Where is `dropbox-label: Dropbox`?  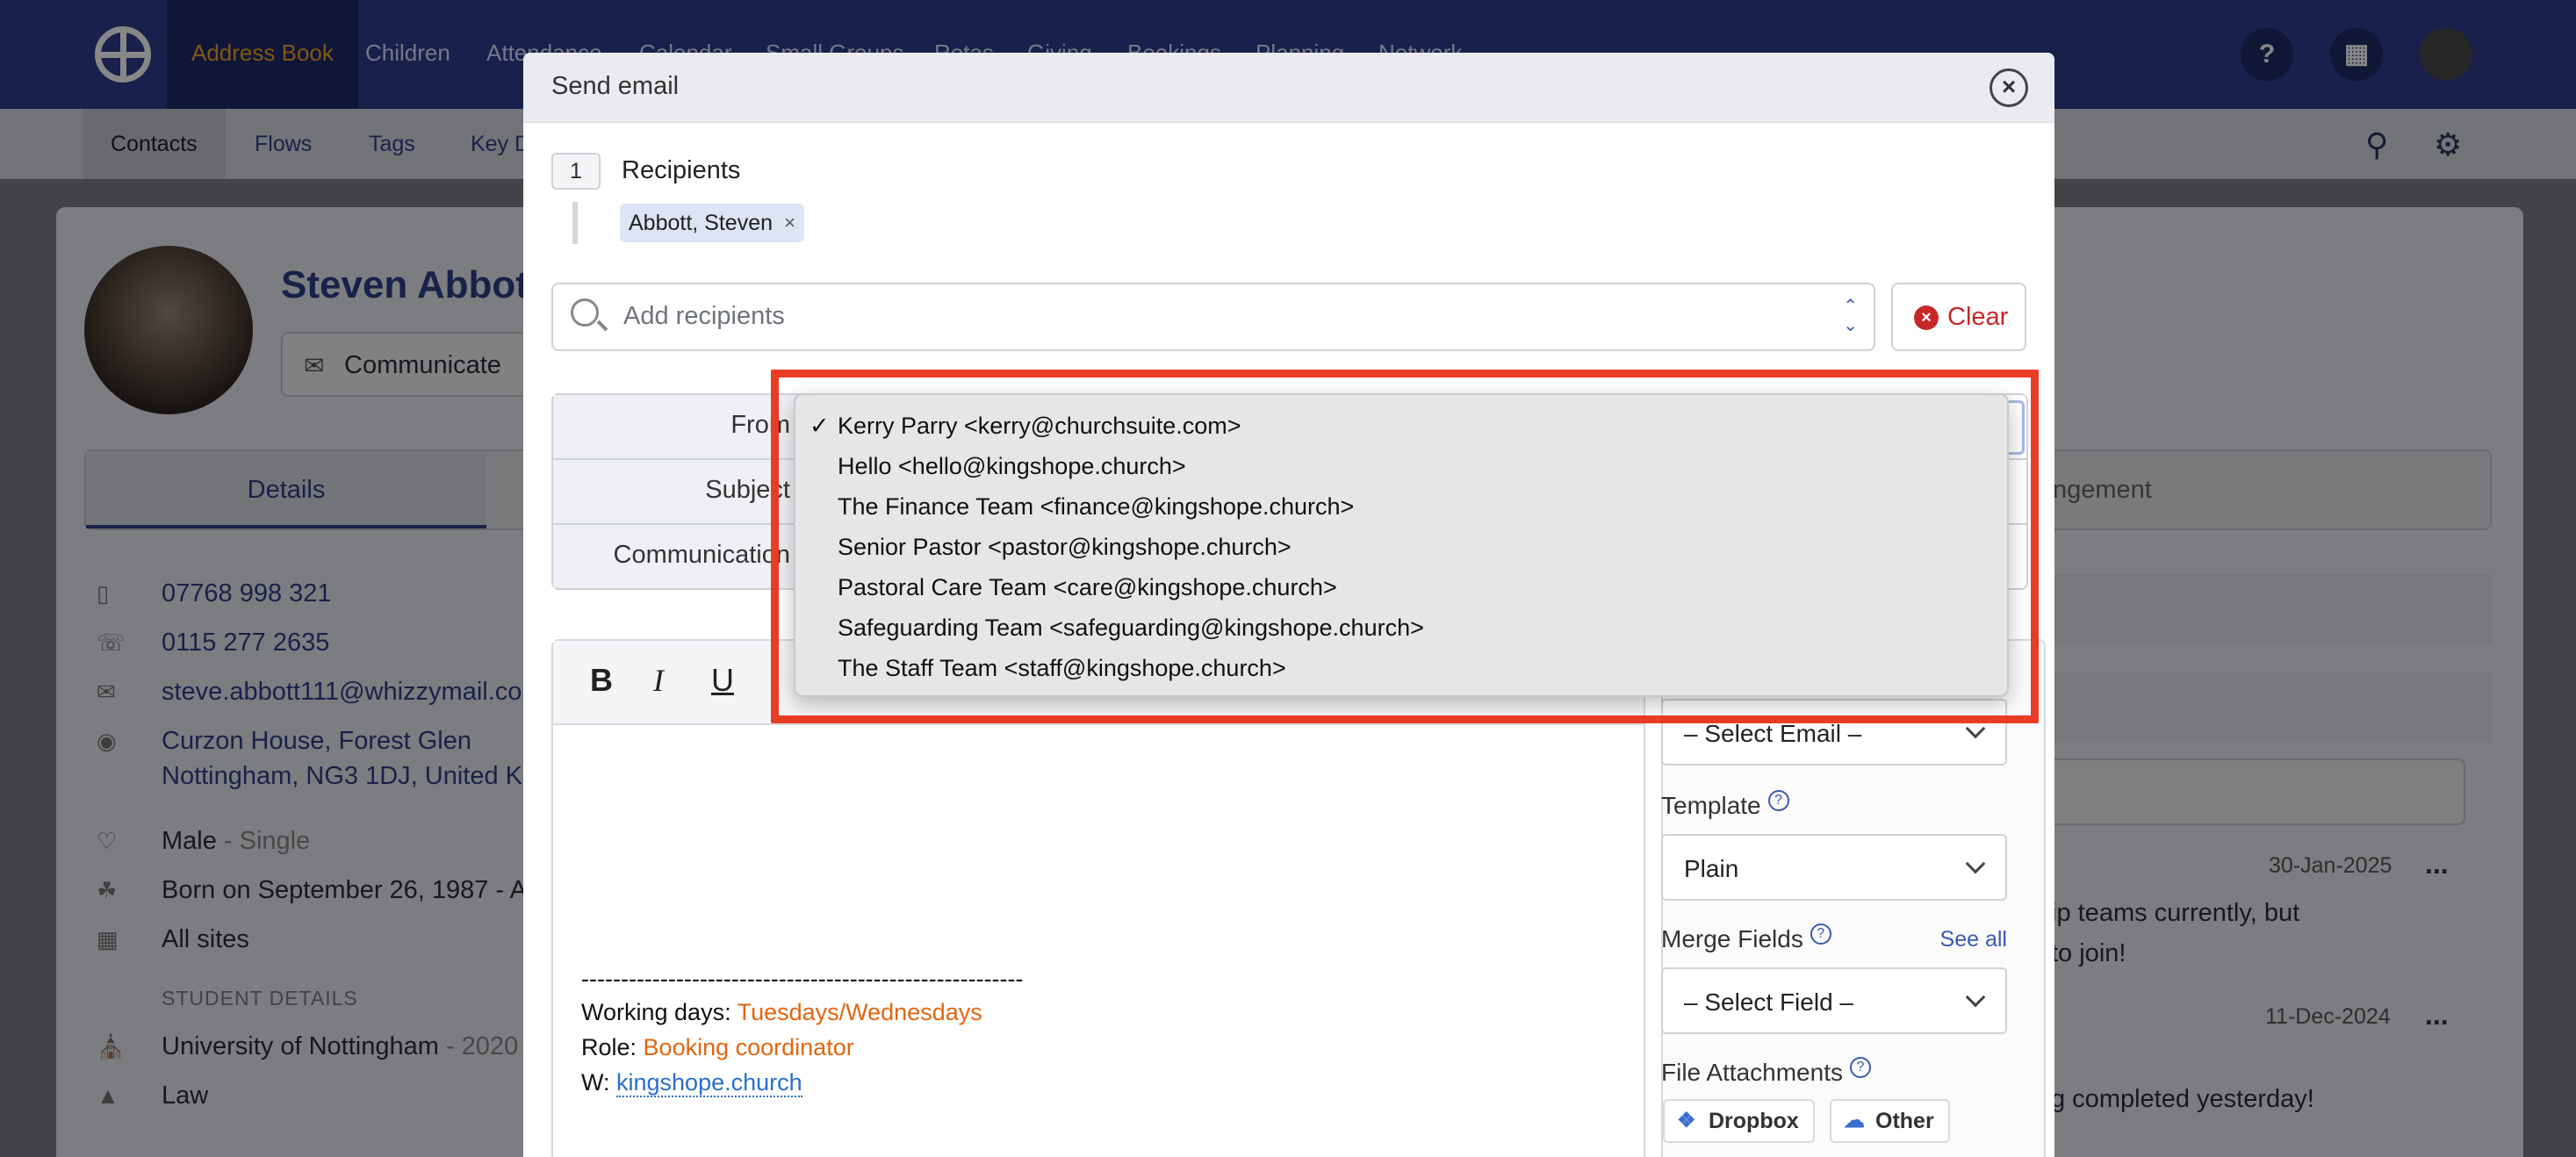 dropbox-label: Dropbox is located at coordinates (1754, 1121).